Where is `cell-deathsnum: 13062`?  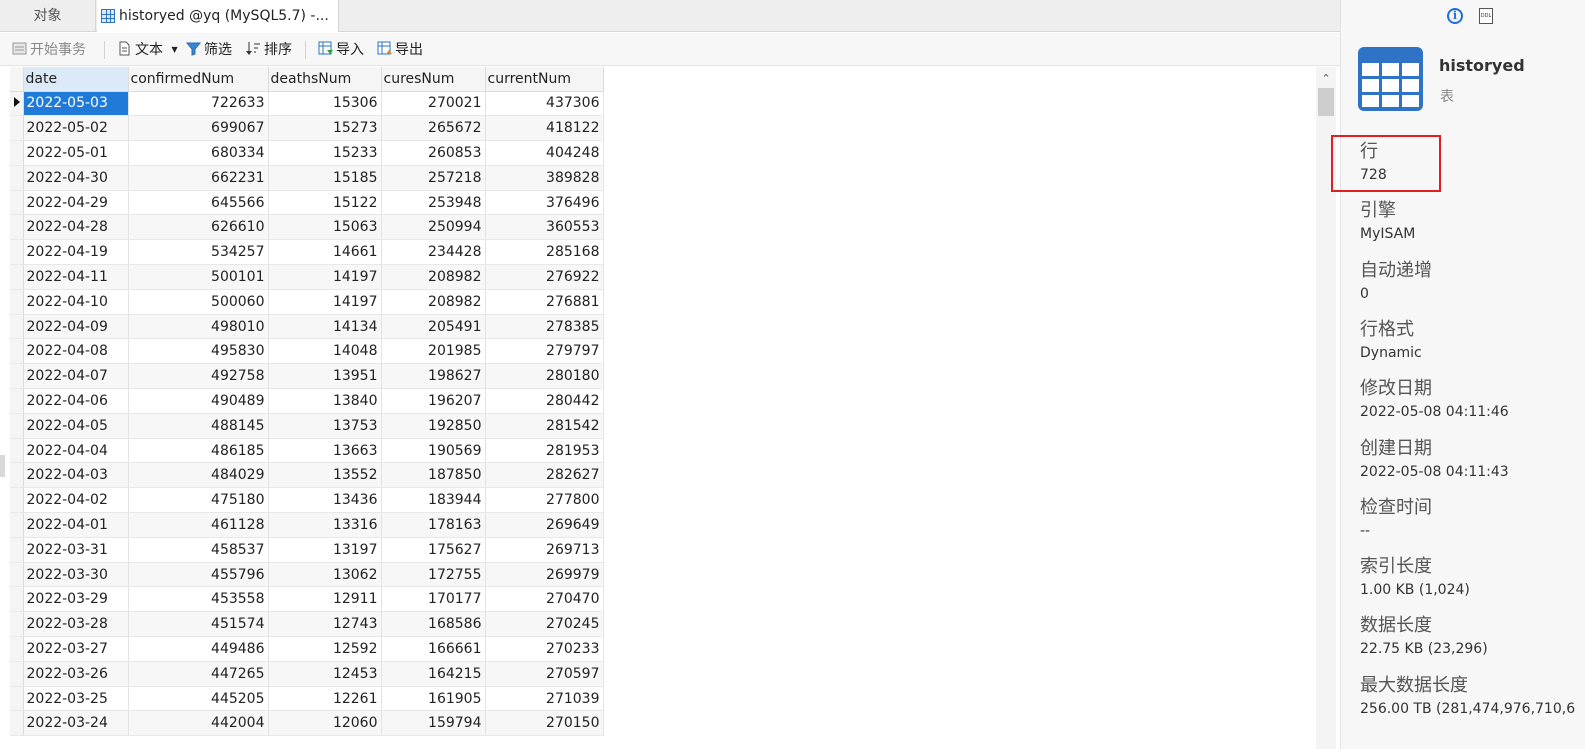
cell-deathsnum: 13062 is located at coordinates (325, 575).